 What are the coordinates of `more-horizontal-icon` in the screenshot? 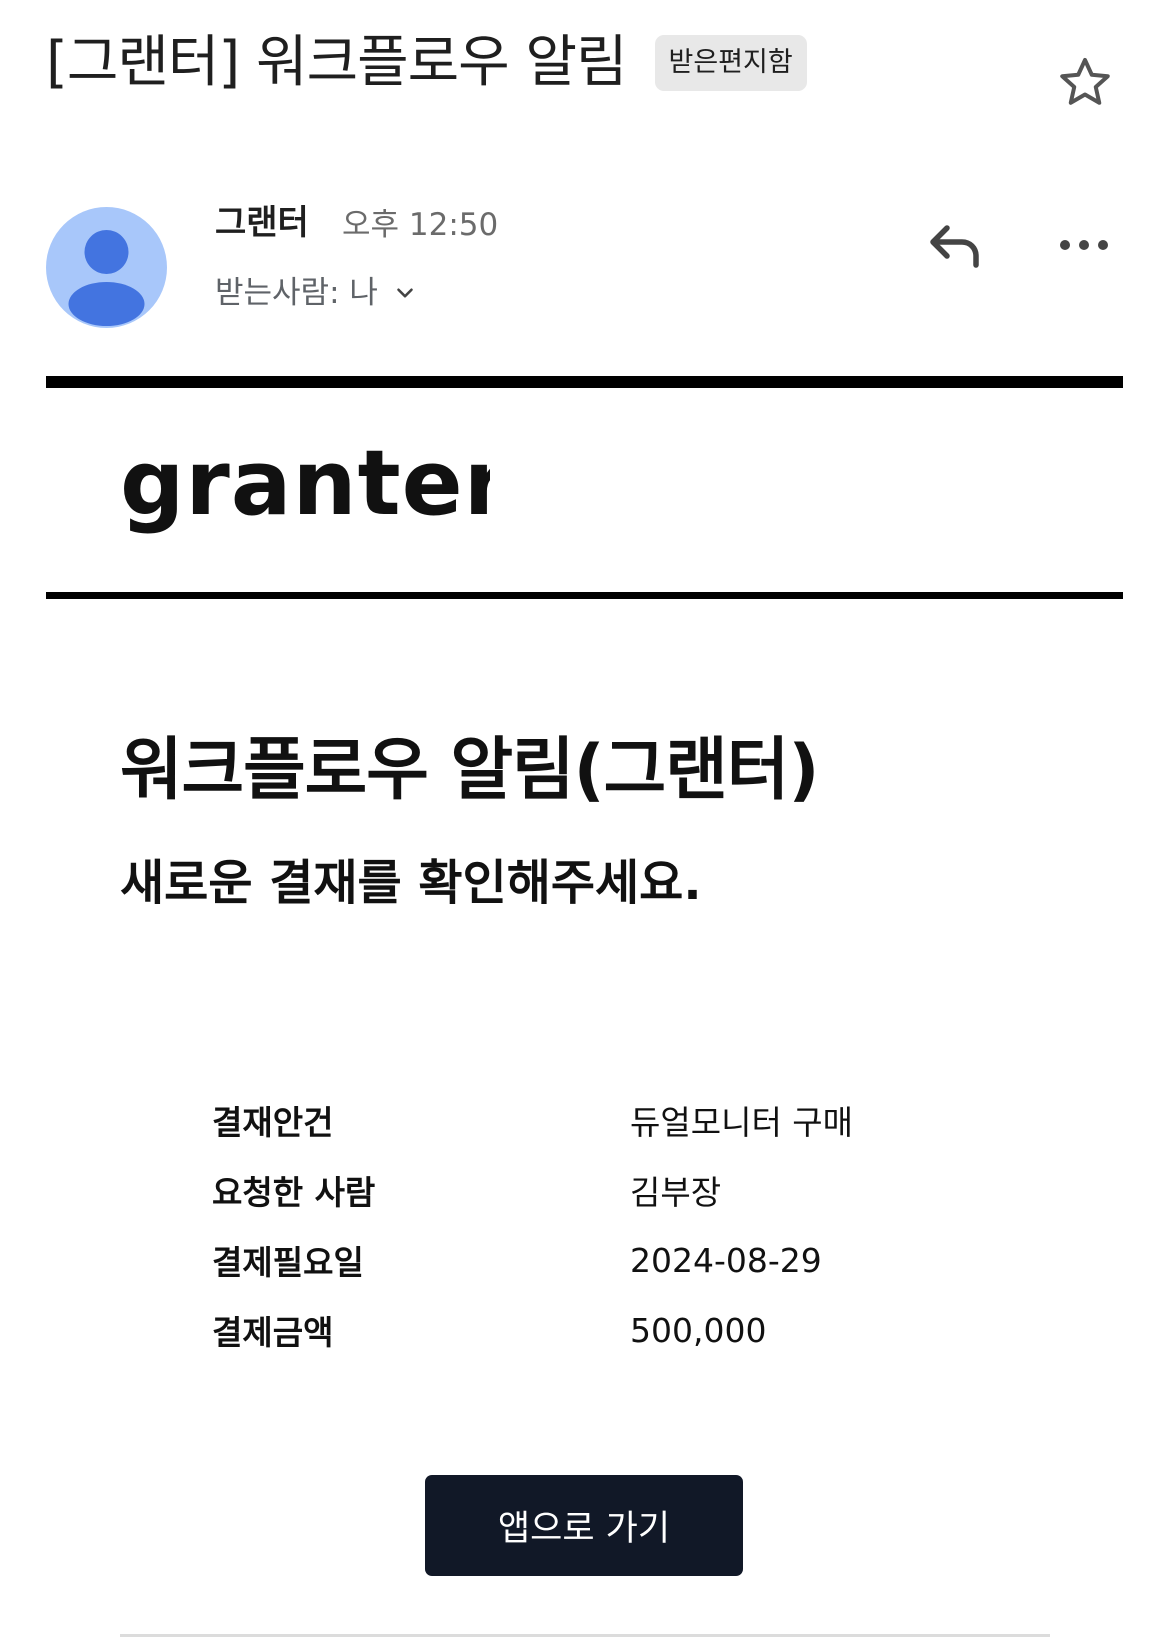 It's located at (1084, 245).